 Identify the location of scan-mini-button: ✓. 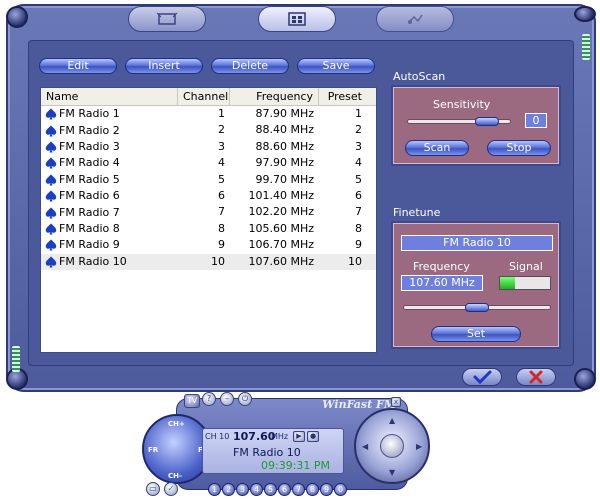
(171, 489).